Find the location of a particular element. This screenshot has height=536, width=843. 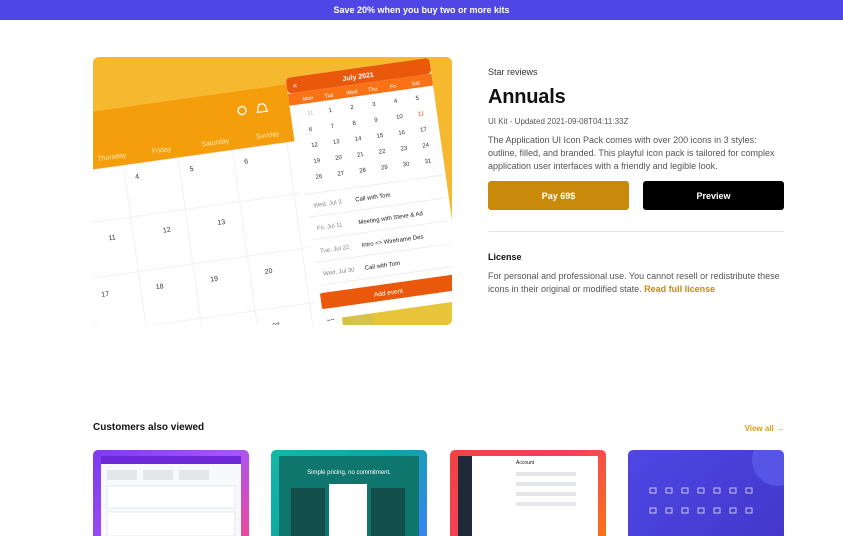

big-day: 11 is located at coordinates (112, 238).